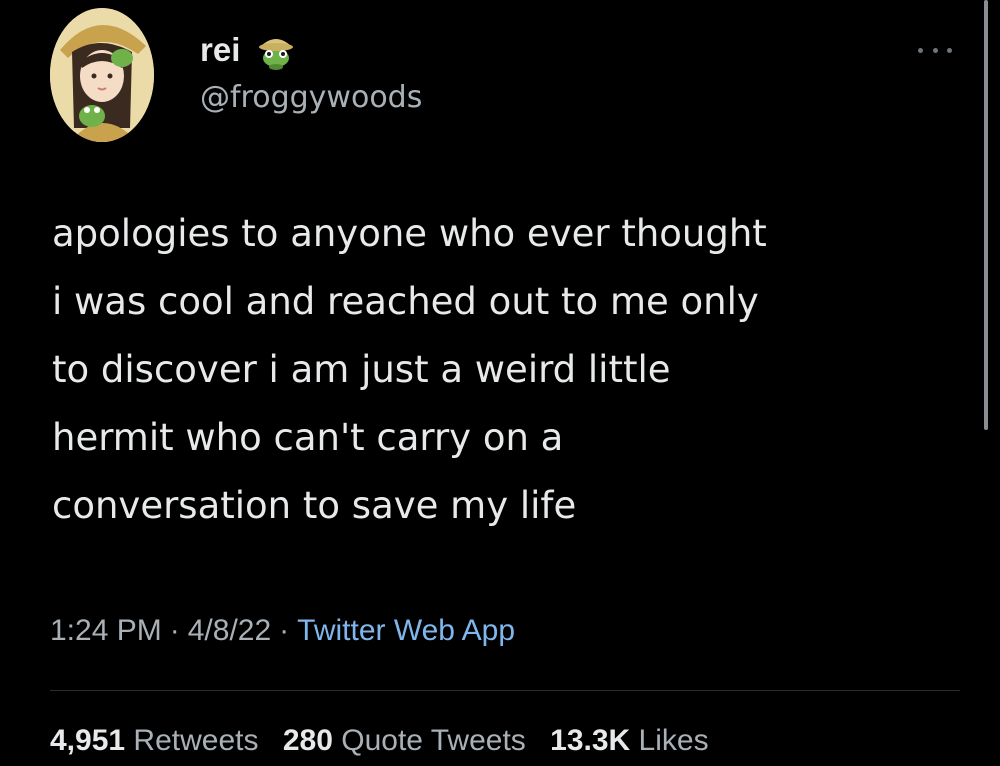 The height and width of the screenshot is (766, 1000). Describe the element at coordinates (249, 50) in the screenshot. I see `display-name-row: rei` at that location.